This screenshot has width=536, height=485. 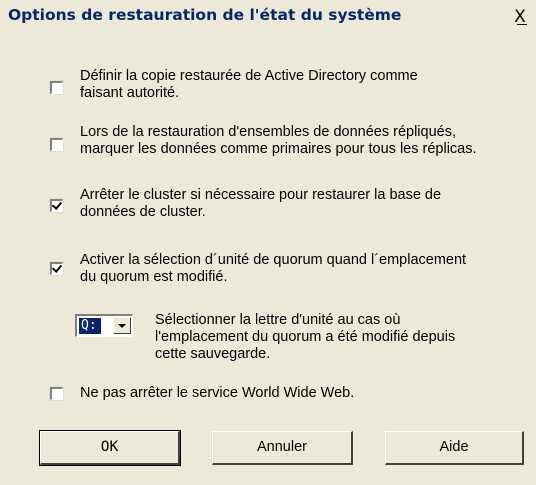 I want to click on label-line: données de cluster., so click(x=143, y=212).